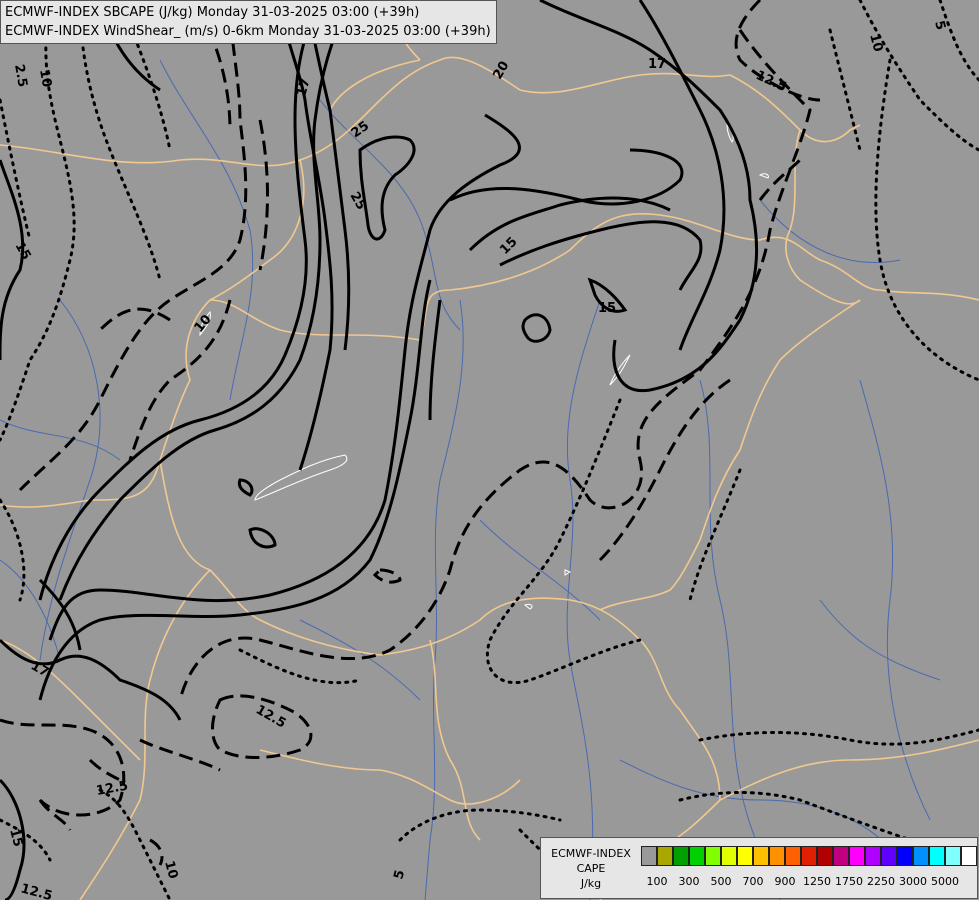  Describe the element at coordinates (913, 881) in the screenshot. I see `legend-tick-label: 3000` at that location.